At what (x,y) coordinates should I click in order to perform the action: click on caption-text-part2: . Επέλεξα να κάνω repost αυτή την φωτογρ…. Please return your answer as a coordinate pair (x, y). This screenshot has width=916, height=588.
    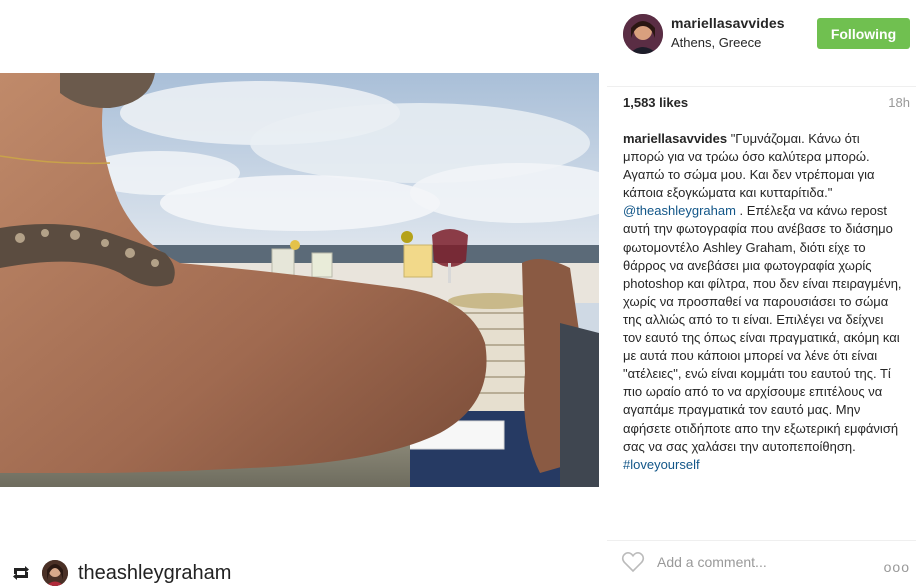
    Looking at the image, I should click on (762, 328).